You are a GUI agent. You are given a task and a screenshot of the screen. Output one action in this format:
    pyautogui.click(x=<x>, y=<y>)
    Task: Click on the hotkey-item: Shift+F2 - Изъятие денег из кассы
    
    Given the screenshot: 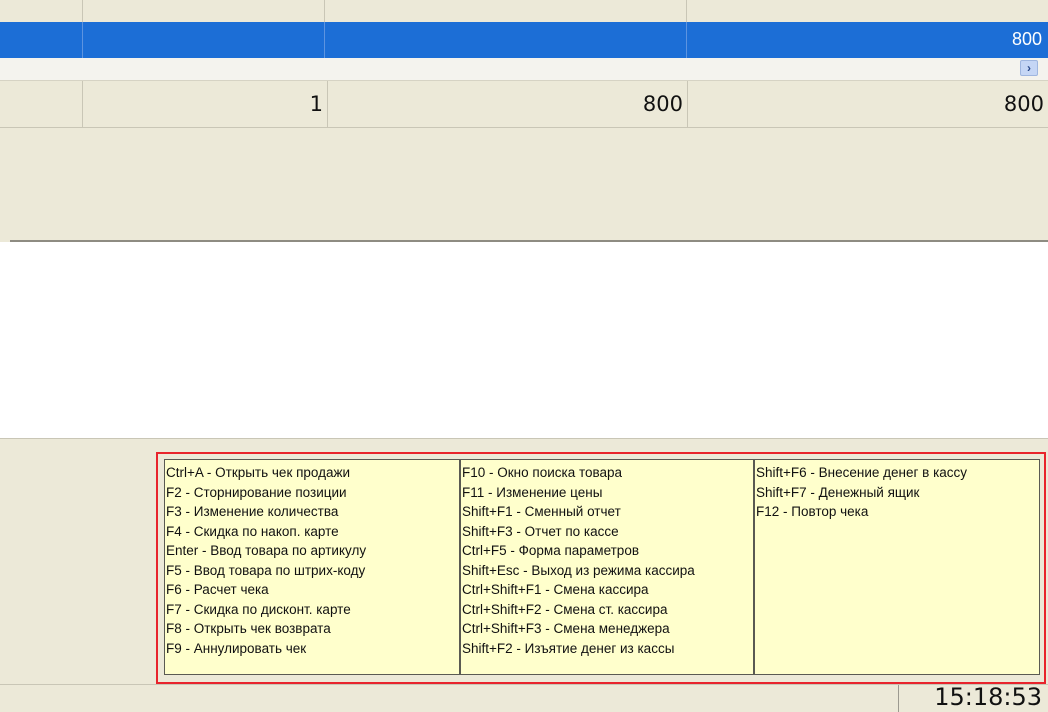 What is the action you would take?
    pyautogui.click(x=568, y=648)
    